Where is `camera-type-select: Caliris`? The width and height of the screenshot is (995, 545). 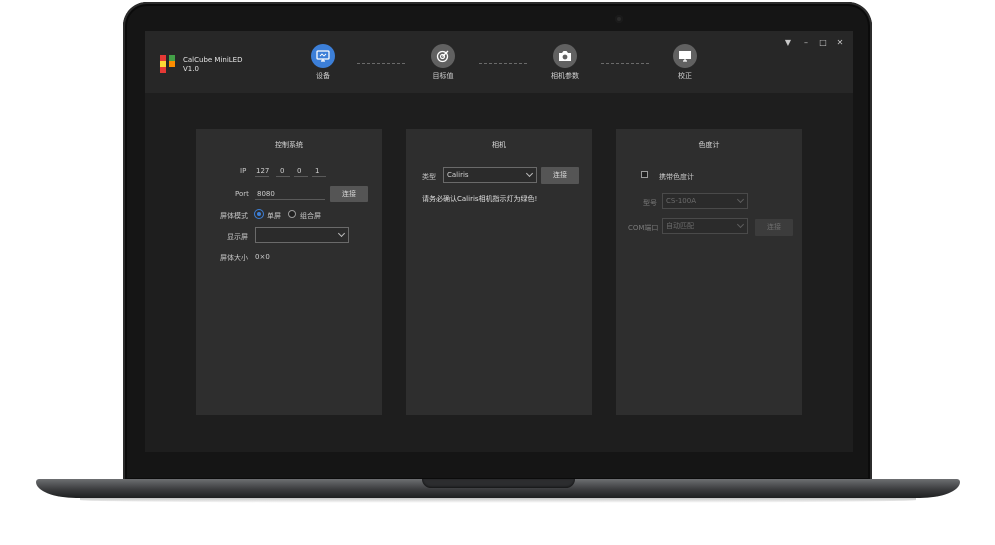
camera-type-select: Caliris is located at coordinates (490, 175).